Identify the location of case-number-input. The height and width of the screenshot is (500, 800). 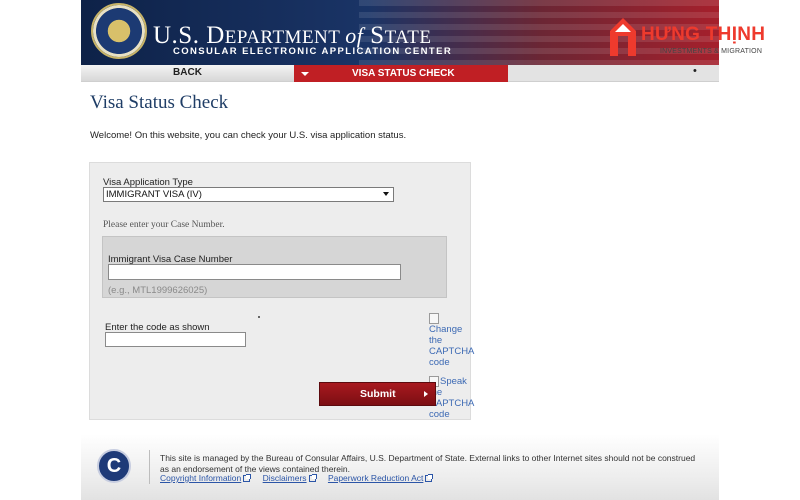
(254, 272).